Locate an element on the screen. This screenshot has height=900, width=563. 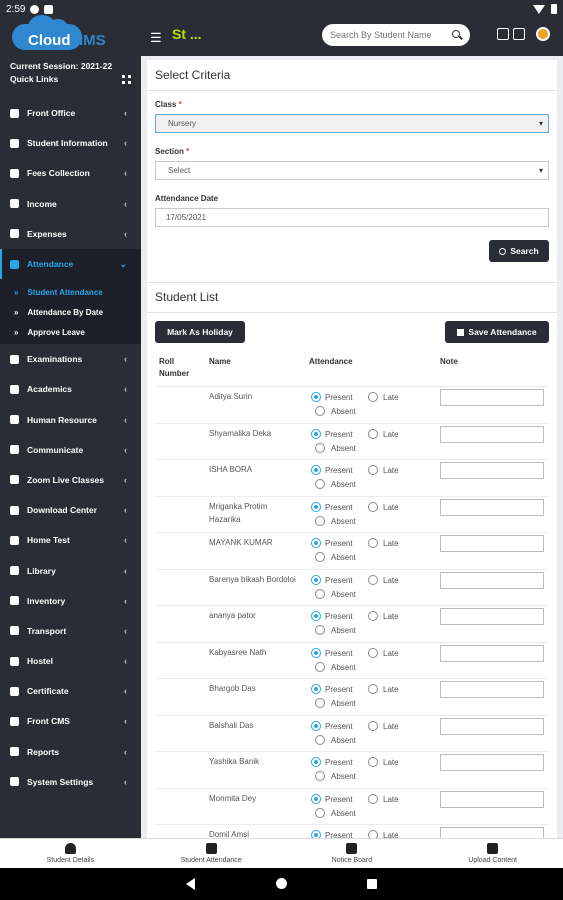
bottom-nav-student-details: Student Details is located at coordinates (70, 853).